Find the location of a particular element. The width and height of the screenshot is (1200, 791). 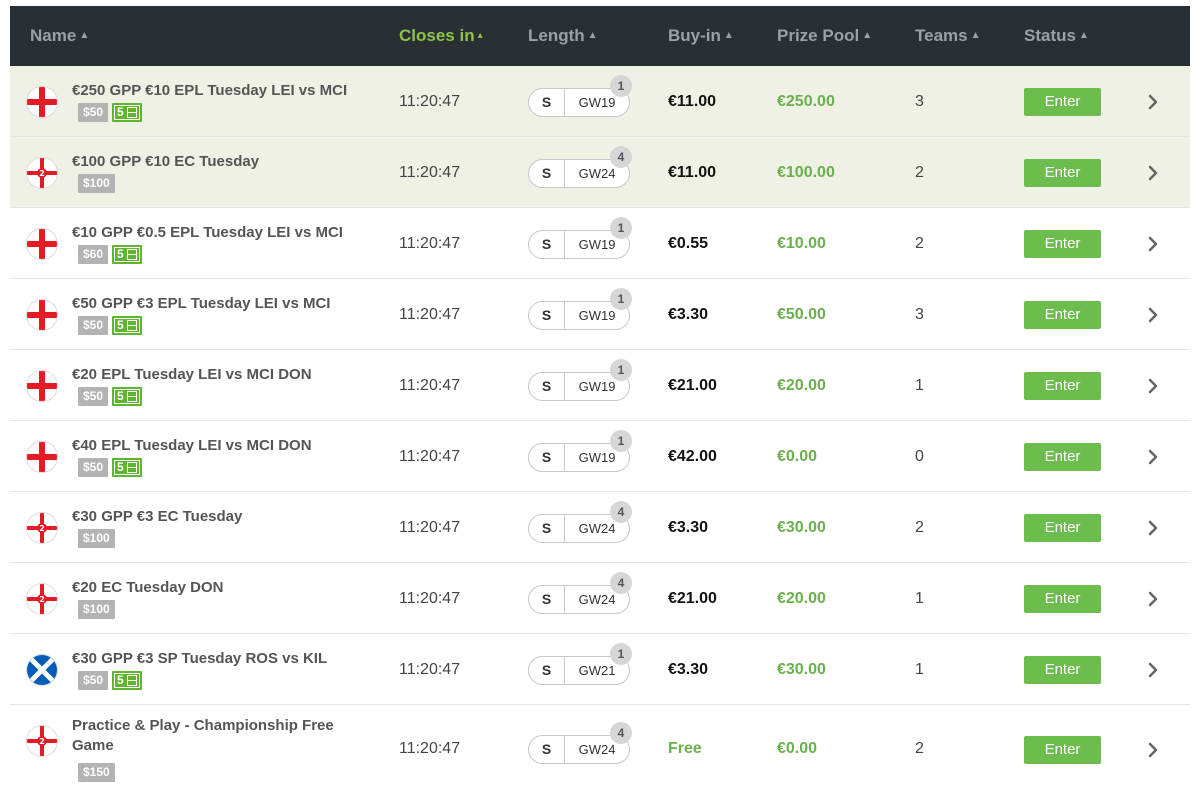

column-header-name: Name ▲︎ is located at coordinates (59, 36).